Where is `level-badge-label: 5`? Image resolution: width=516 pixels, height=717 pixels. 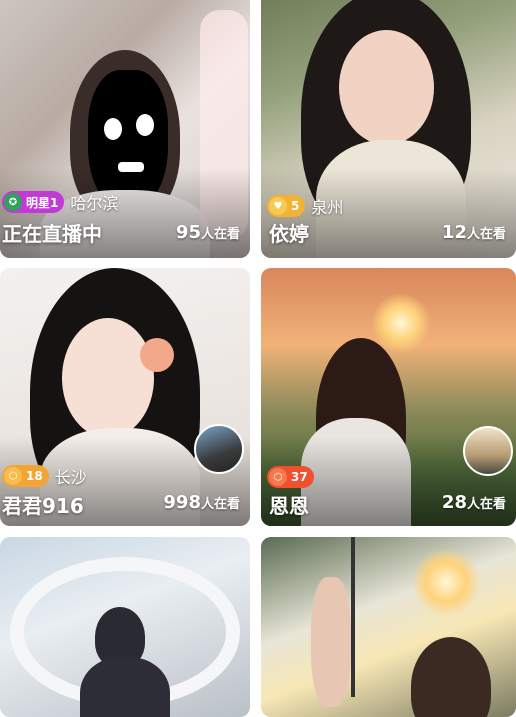
level-badge-label: 5 is located at coordinates (295, 206).